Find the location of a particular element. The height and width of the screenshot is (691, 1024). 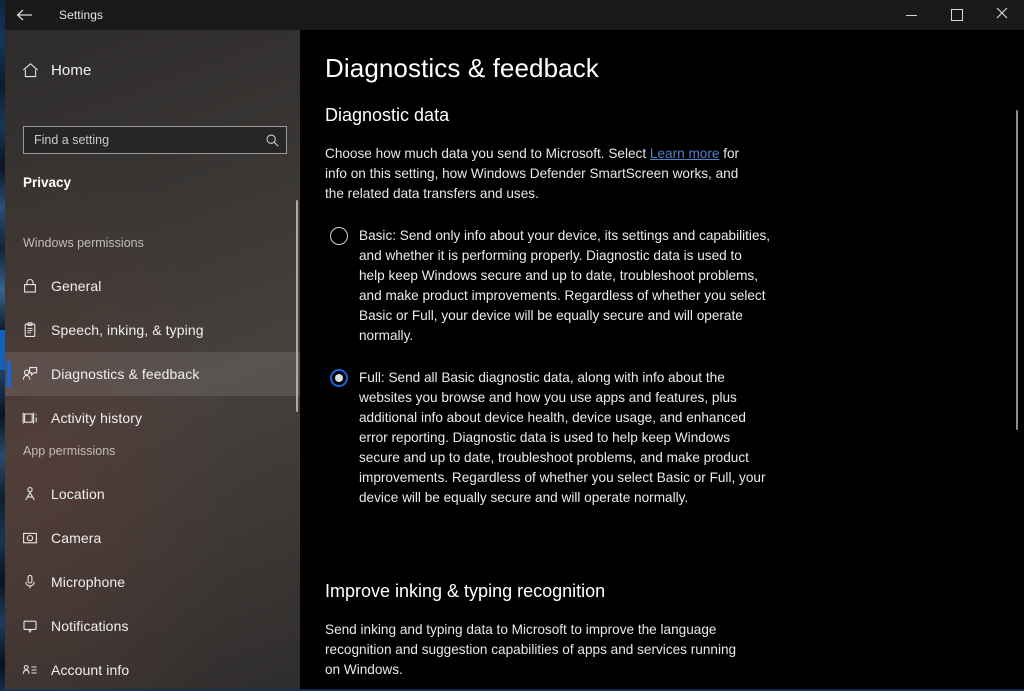

sidebar-group-heading-app-permissions: App permissions is located at coordinates (69, 451).